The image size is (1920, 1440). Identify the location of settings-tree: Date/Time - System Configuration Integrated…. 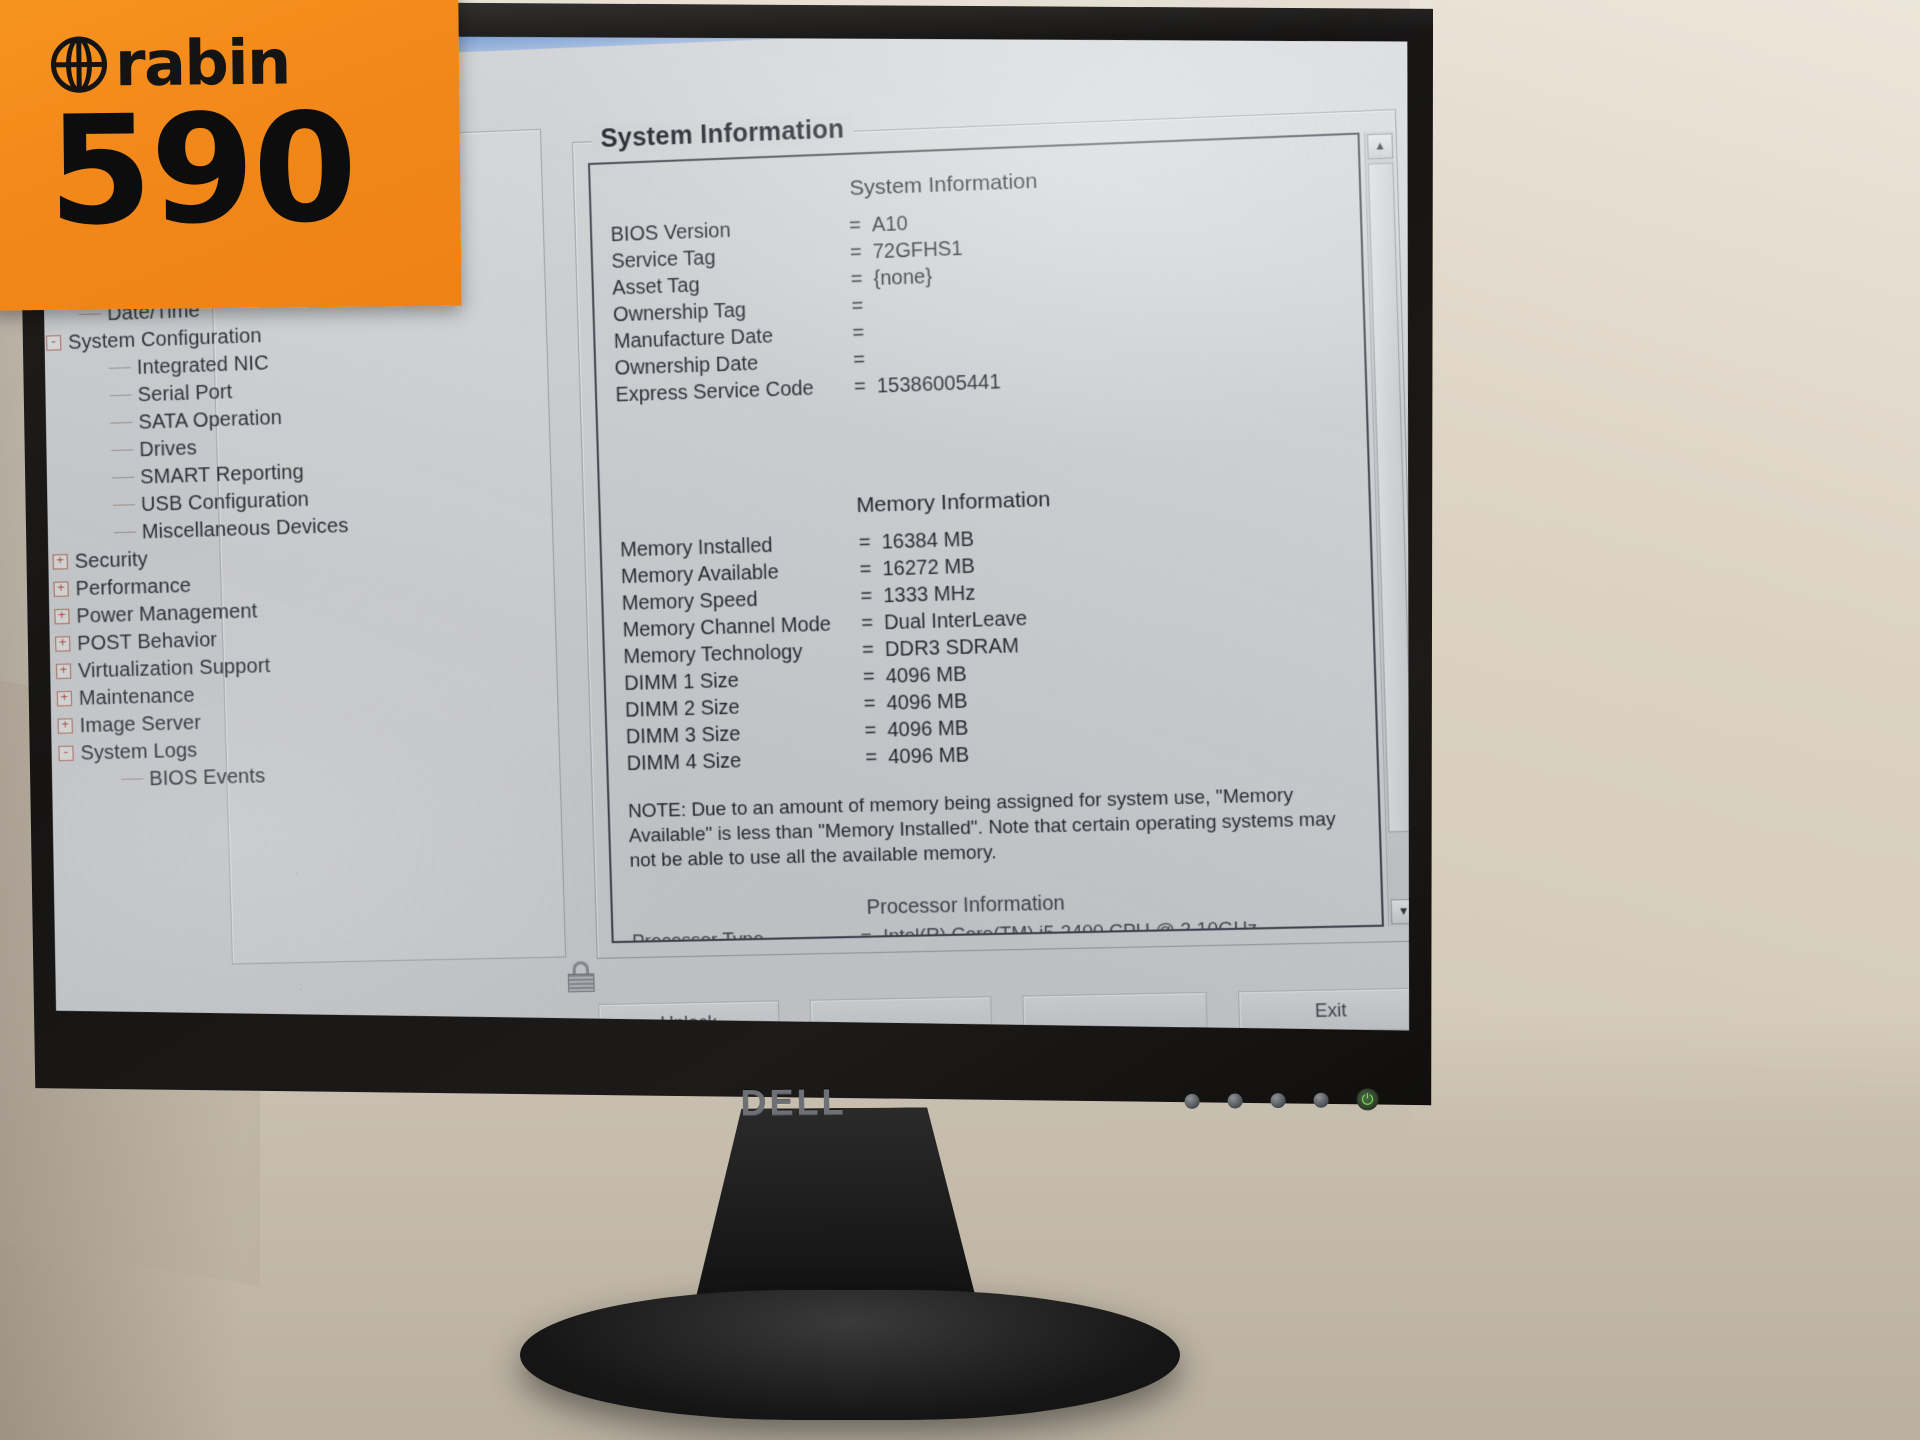
(289, 540).